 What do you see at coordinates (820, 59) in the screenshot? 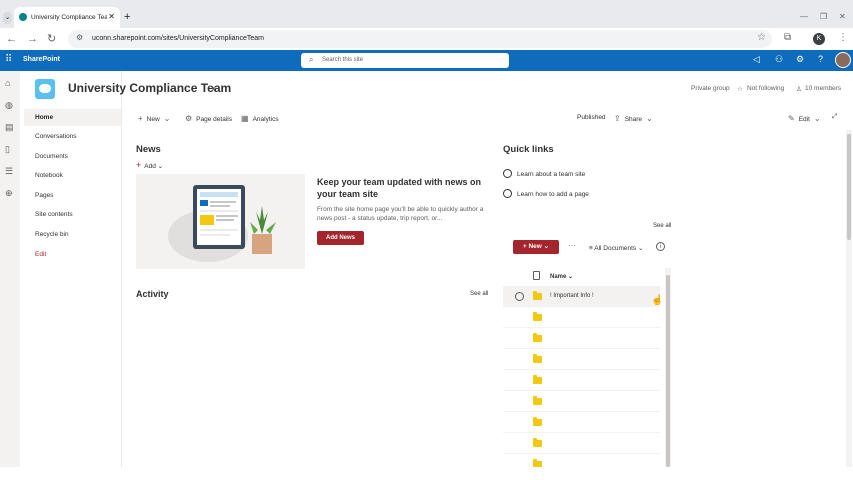
I see `help-icon: ?` at bounding box center [820, 59].